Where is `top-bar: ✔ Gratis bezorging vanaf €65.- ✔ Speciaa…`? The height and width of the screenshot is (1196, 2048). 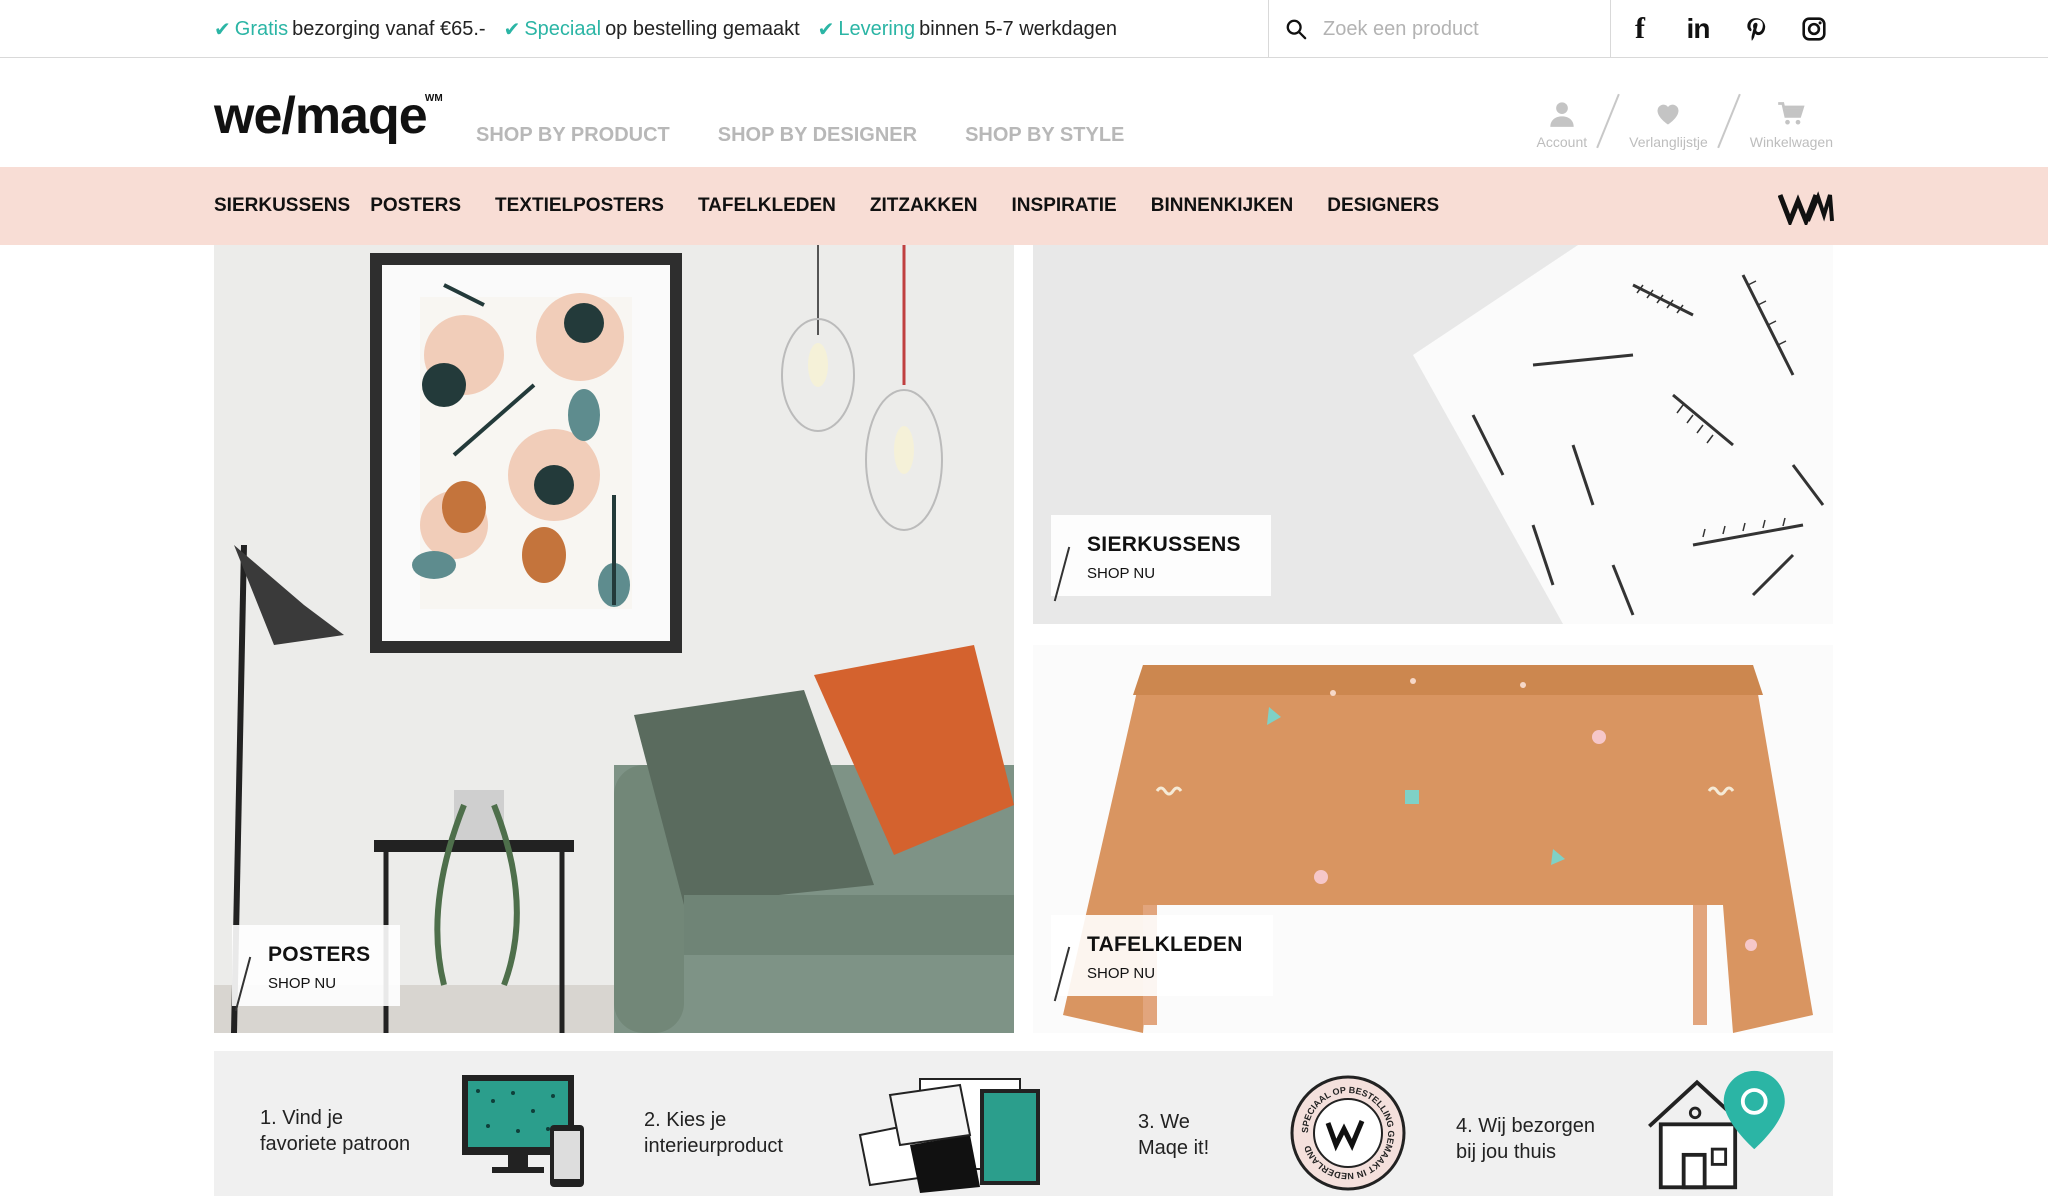
top-bar: ✔ Gratis bezorging vanaf €65.- ✔ Speciaa… is located at coordinates (1024, 29).